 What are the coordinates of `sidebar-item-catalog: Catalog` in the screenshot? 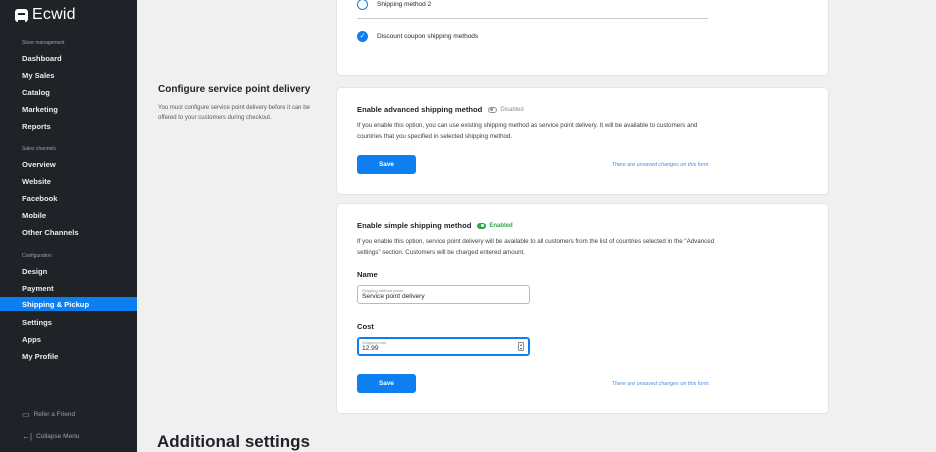 It's located at (68, 92).